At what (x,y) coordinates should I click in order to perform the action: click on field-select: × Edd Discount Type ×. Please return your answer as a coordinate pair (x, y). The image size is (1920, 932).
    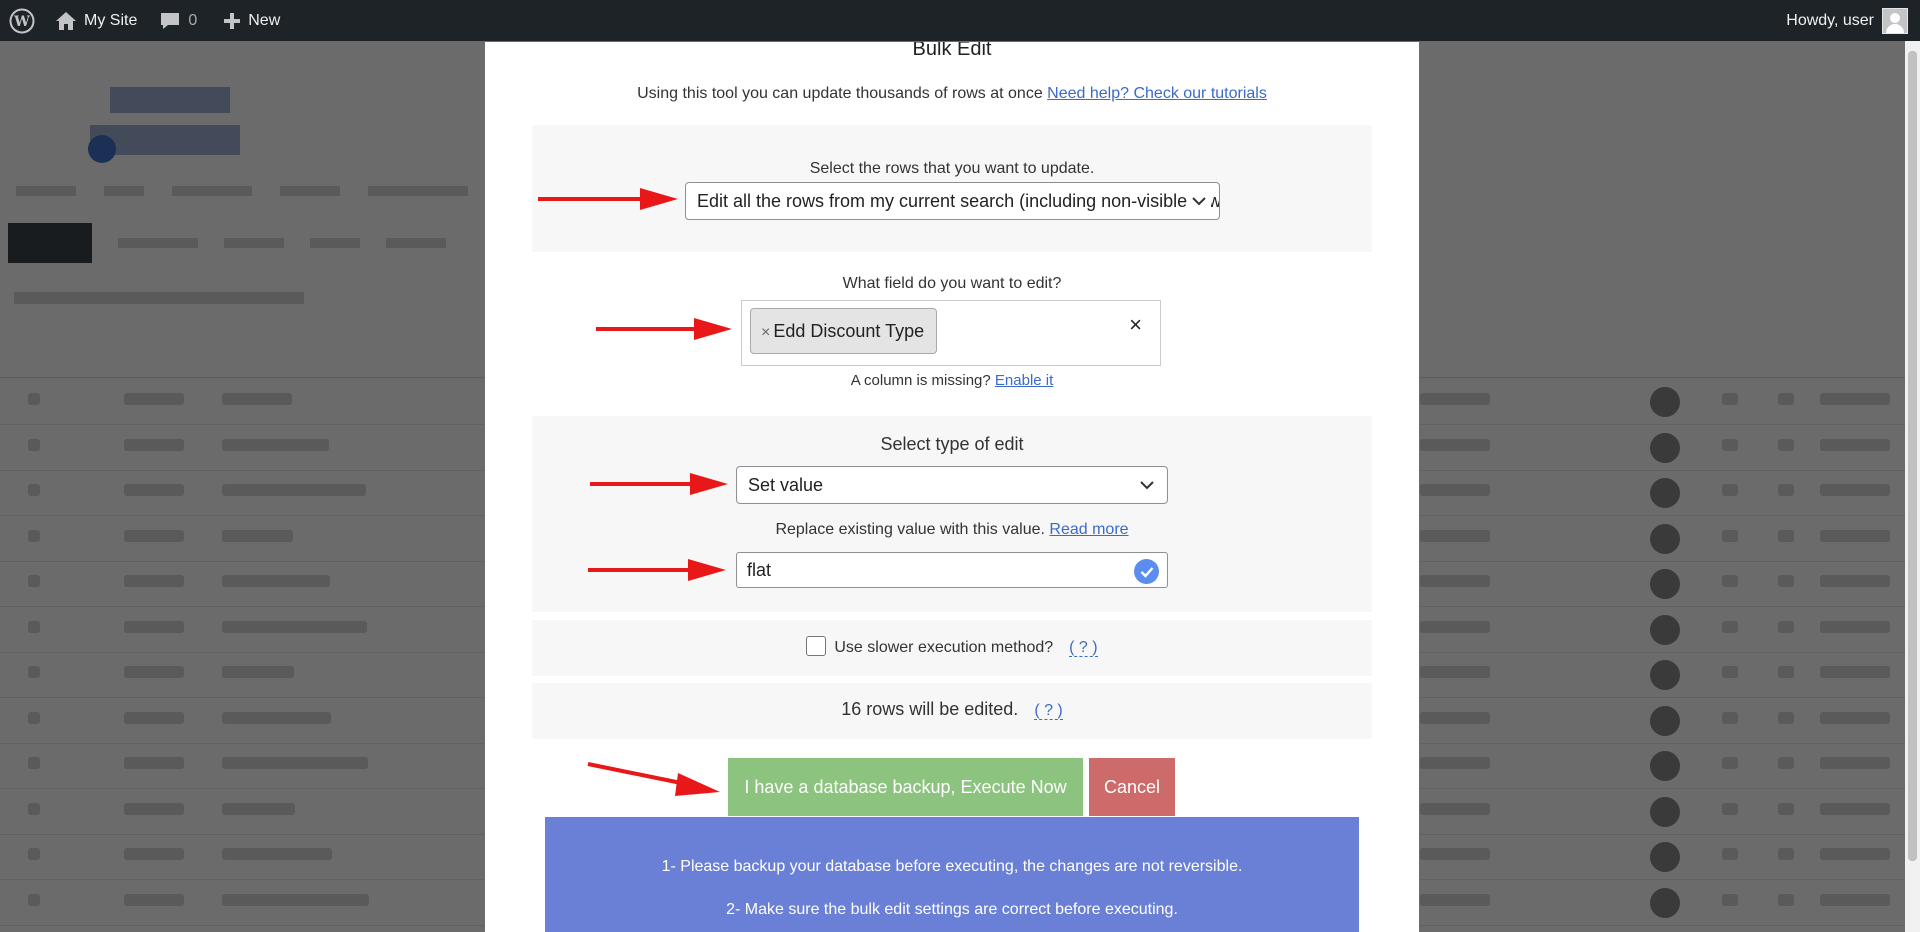
    Looking at the image, I should click on (951, 333).